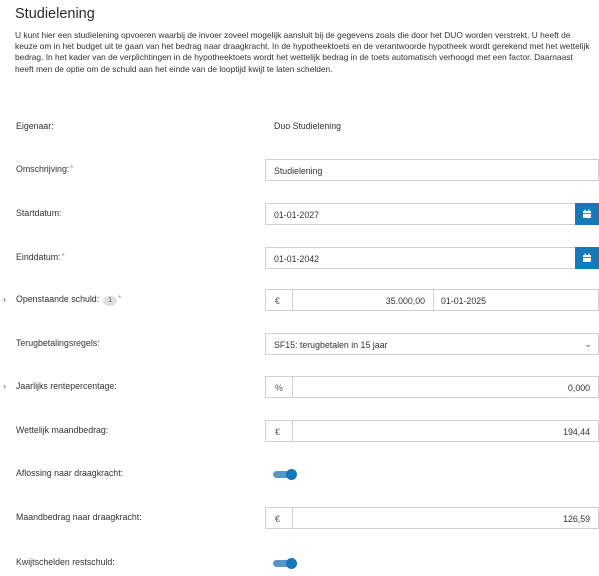  Describe the element at coordinates (70, 473) in the screenshot. I see `aflossing-draagkracht-label: Aflossing naar draagkracht:` at that location.